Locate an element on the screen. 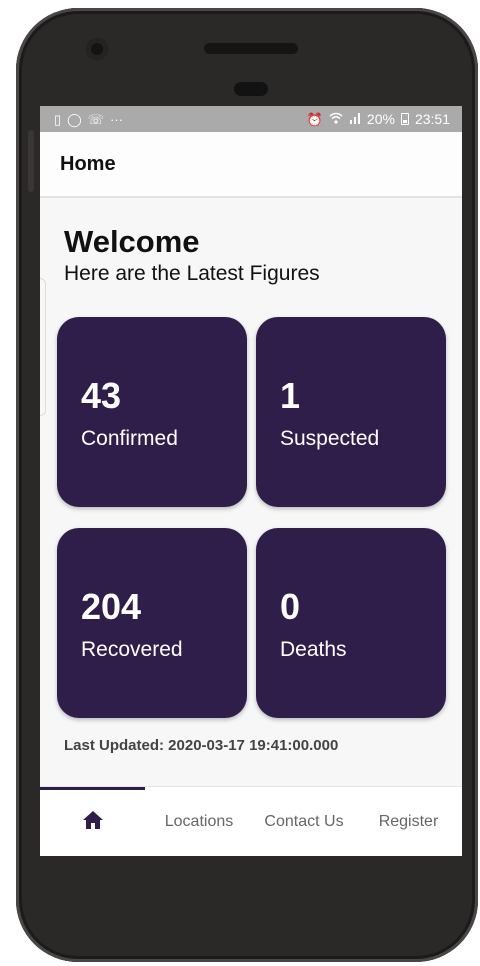 The width and height of the screenshot is (480, 966). last-updated-text: Last Updated: 2020-03-17 19:41:00.000 is located at coordinates (201, 745).